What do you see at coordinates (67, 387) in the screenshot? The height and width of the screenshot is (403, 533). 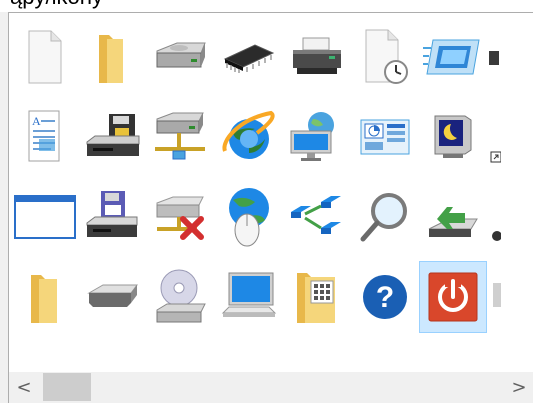 I see `scrollbar-thumb` at bounding box center [67, 387].